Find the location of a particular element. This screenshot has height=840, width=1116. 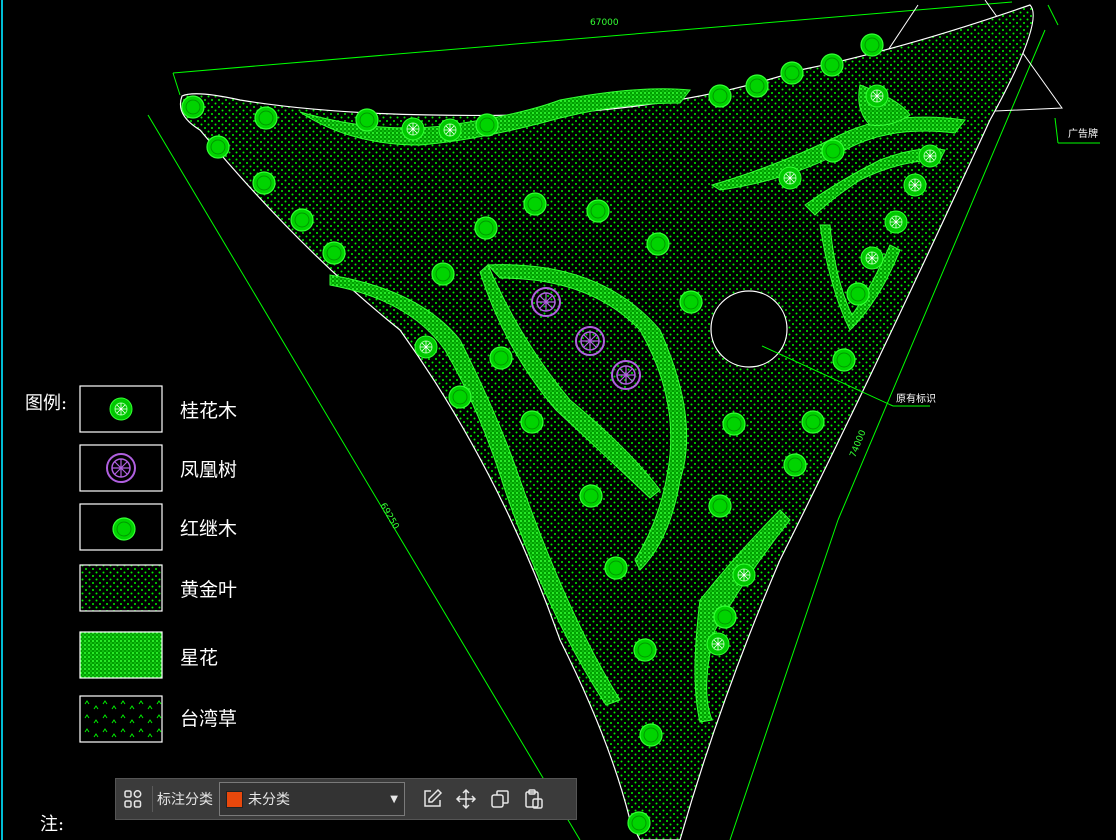

grass-hatch-pattern is located at coordinates (121, 719).